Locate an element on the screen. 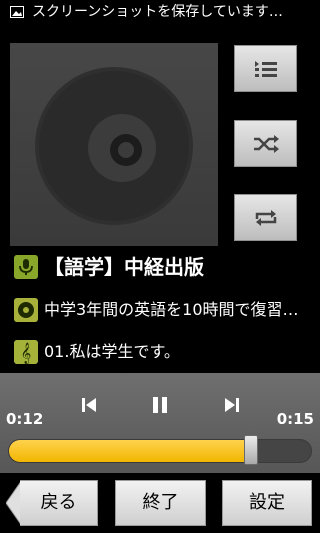  repeat-button is located at coordinates (265, 217).